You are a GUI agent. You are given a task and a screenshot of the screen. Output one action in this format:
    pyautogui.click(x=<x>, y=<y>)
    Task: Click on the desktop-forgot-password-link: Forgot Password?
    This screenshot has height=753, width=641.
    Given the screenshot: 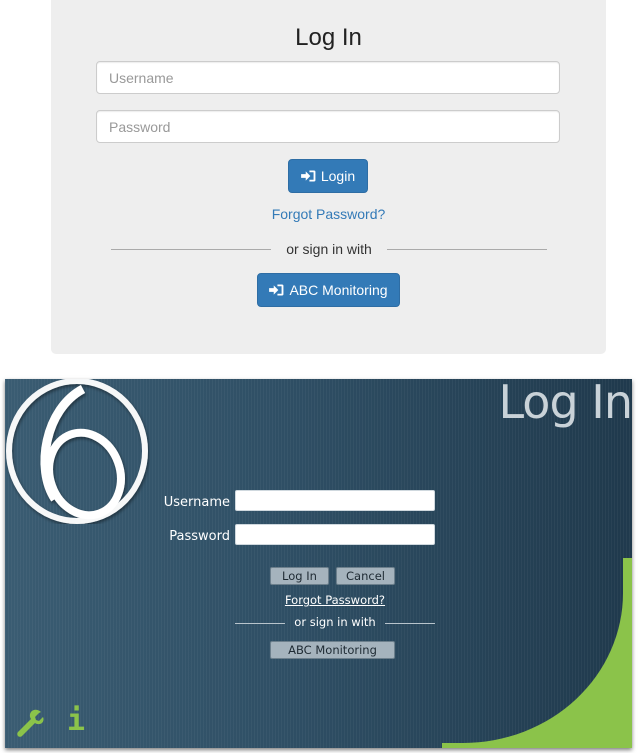 What is the action you would take?
    pyautogui.click(x=335, y=600)
    